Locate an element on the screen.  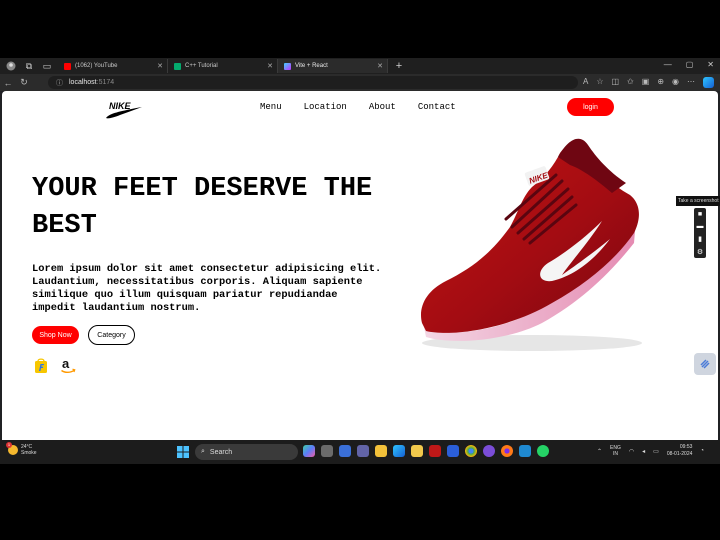
shop-now-button: Shop Now is located at coordinates (55, 335).